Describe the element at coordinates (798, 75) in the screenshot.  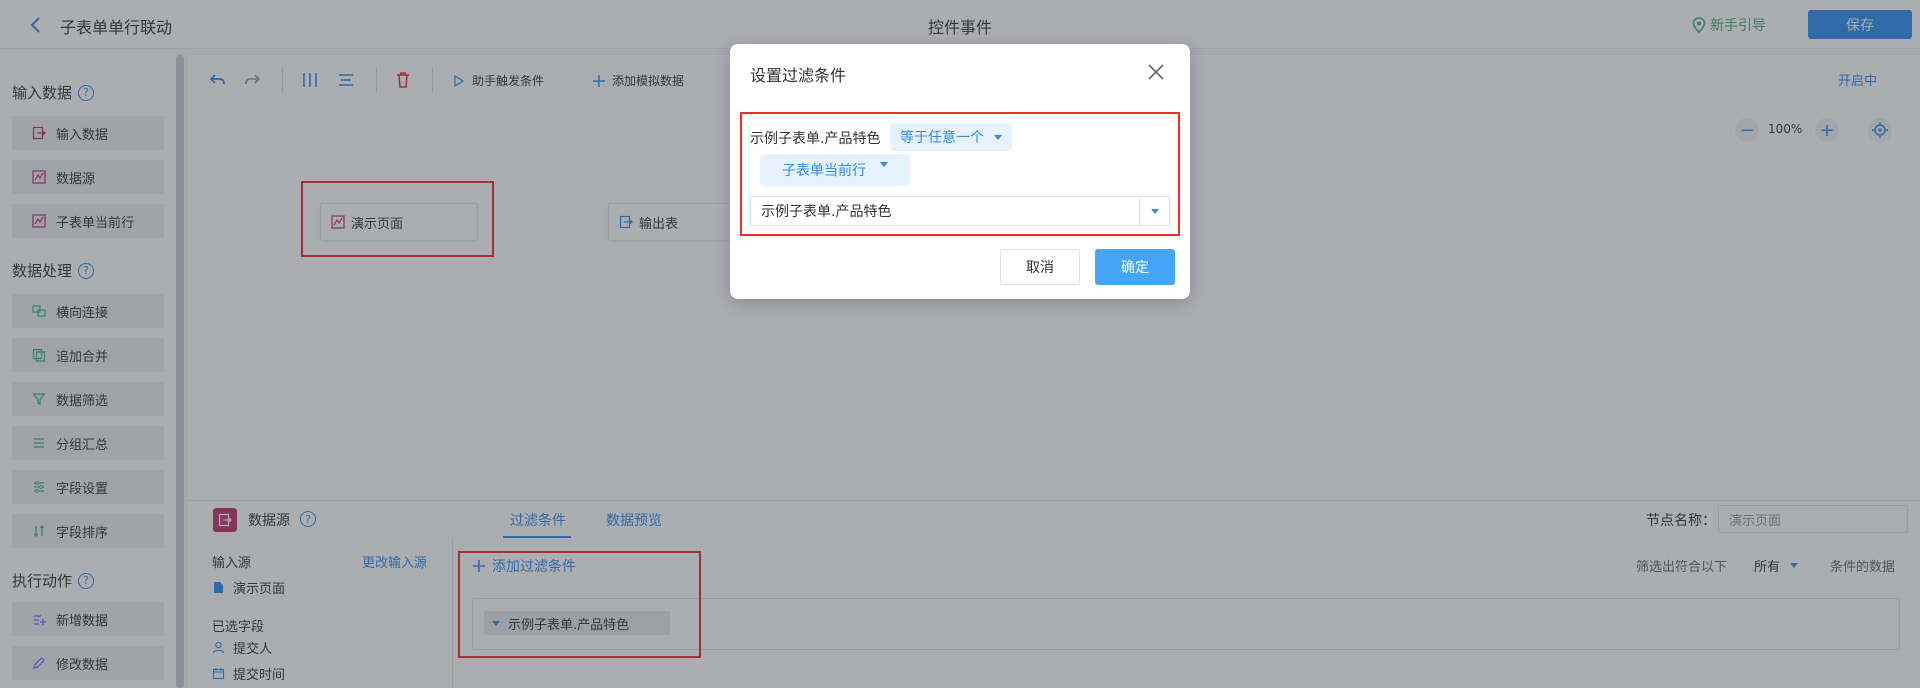
I see `dialog-title: 设置过滤条件` at that location.